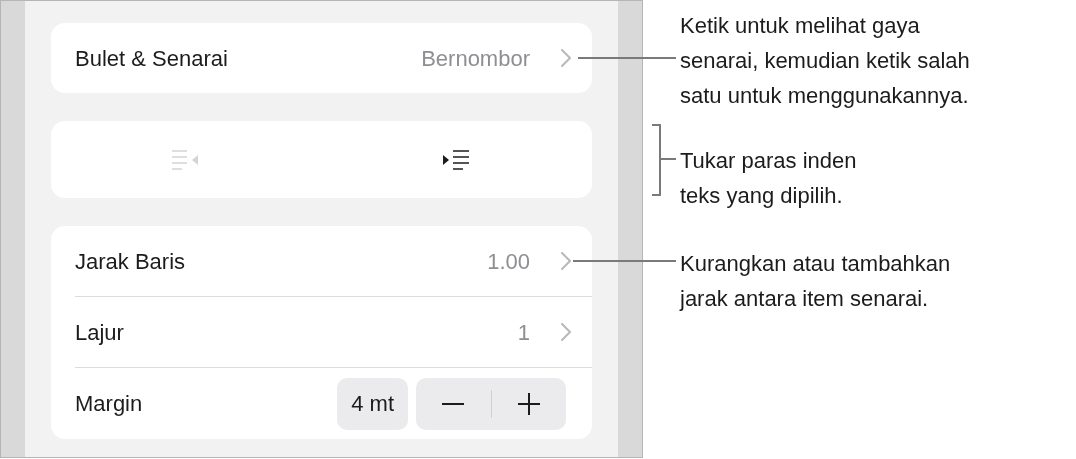 The width and height of the screenshot is (1076, 459). What do you see at coordinates (99, 332) in the screenshot?
I see `row-label: Lajur` at bounding box center [99, 332].